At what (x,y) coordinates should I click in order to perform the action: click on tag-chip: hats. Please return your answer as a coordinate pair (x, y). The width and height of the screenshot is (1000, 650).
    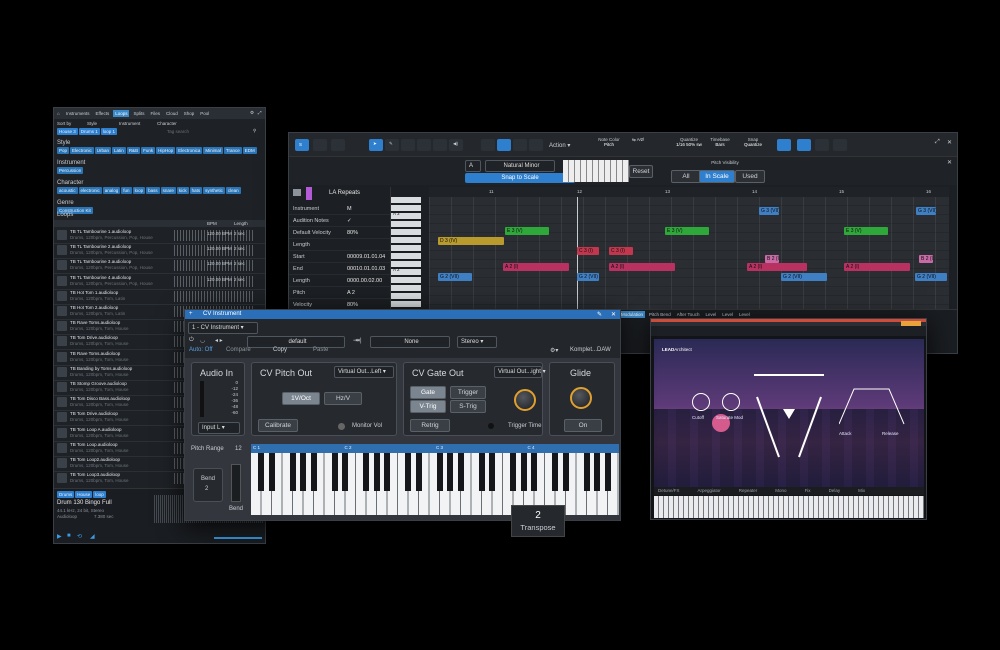
    Looking at the image, I should click on (196, 190).